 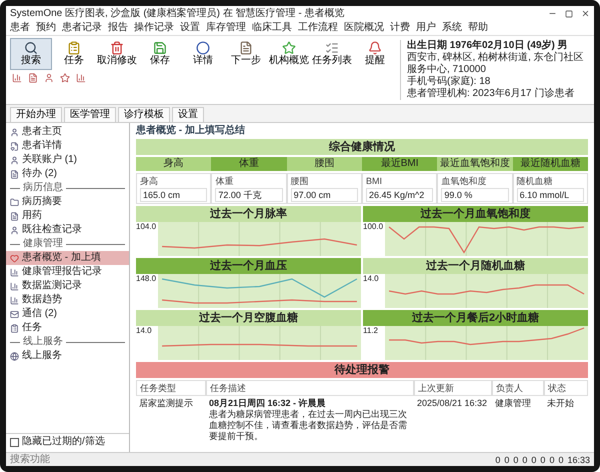 I want to click on menu-item: 库存管理, so click(x=226, y=28).